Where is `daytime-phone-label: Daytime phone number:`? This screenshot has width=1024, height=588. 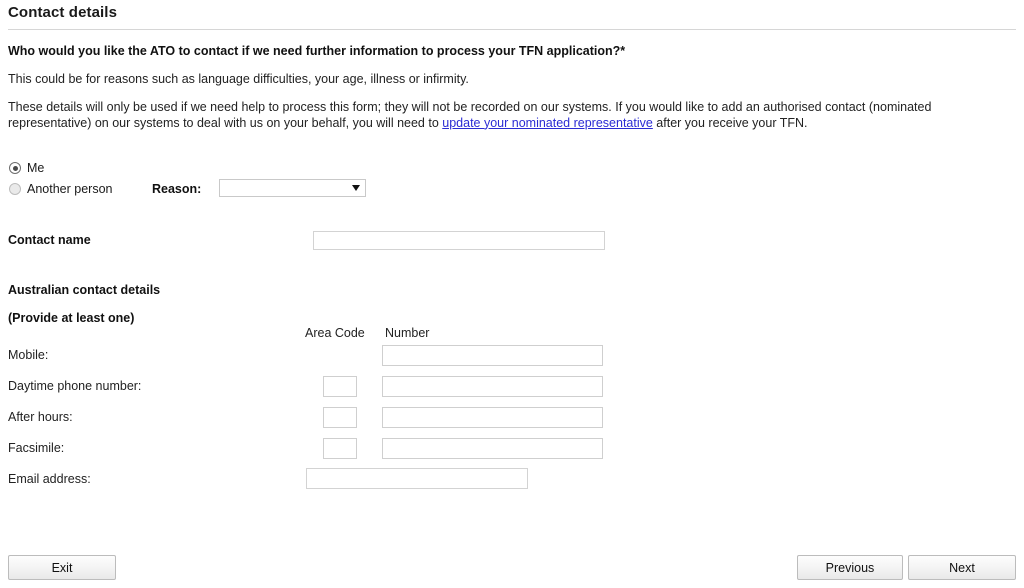 daytime-phone-label: Daytime phone number: is located at coordinates (75, 386).